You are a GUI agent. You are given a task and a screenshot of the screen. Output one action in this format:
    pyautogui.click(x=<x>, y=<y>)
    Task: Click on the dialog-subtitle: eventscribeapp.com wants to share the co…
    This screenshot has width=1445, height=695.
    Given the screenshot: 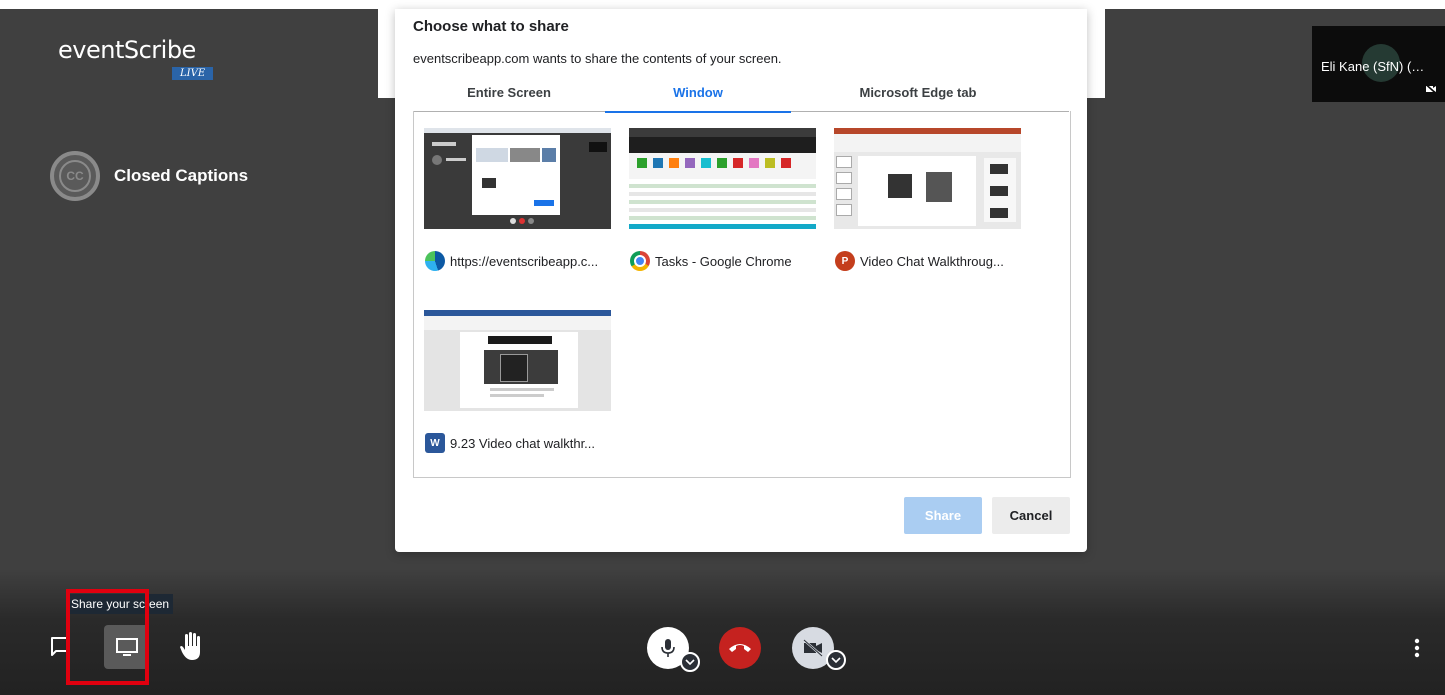 What is the action you would take?
    pyautogui.click(x=597, y=58)
    